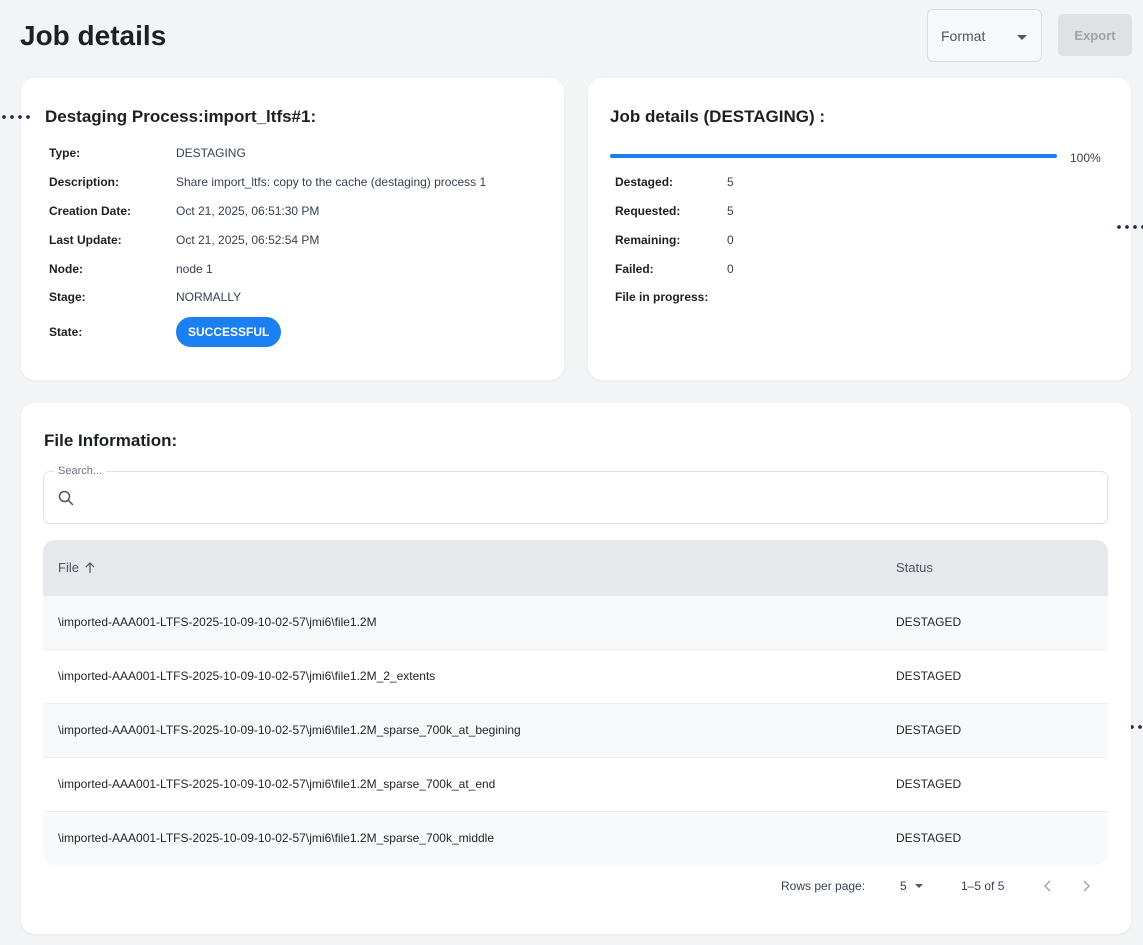  I want to click on field-label: Description:, so click(84, 182).